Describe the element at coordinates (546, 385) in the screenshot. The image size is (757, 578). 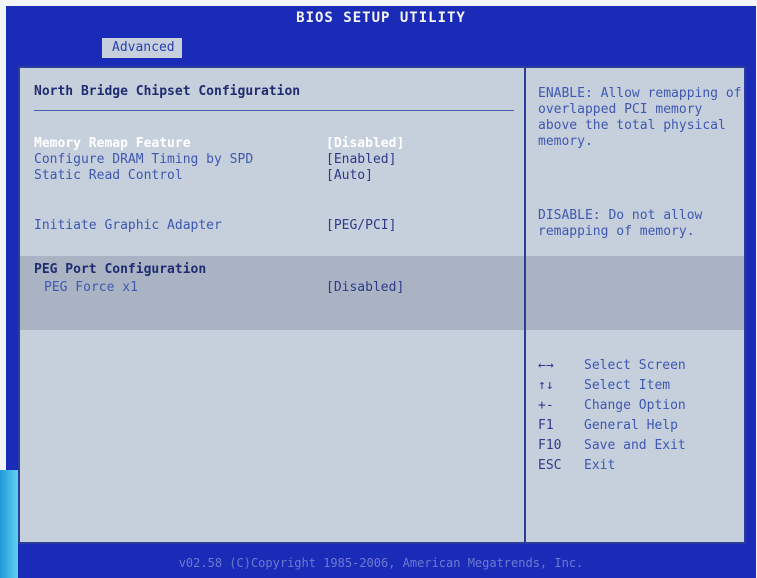
I see `key-name: ↑↓` at that location.